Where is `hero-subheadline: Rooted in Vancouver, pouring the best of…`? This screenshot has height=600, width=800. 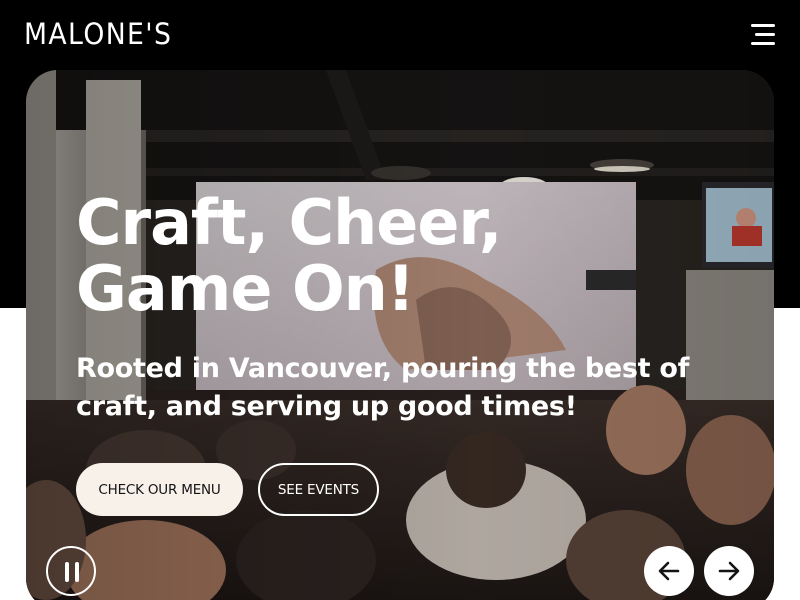
hero-subheadline: Rooted in Vancouver, pouring the best of… is located at coordinates (383, 387).